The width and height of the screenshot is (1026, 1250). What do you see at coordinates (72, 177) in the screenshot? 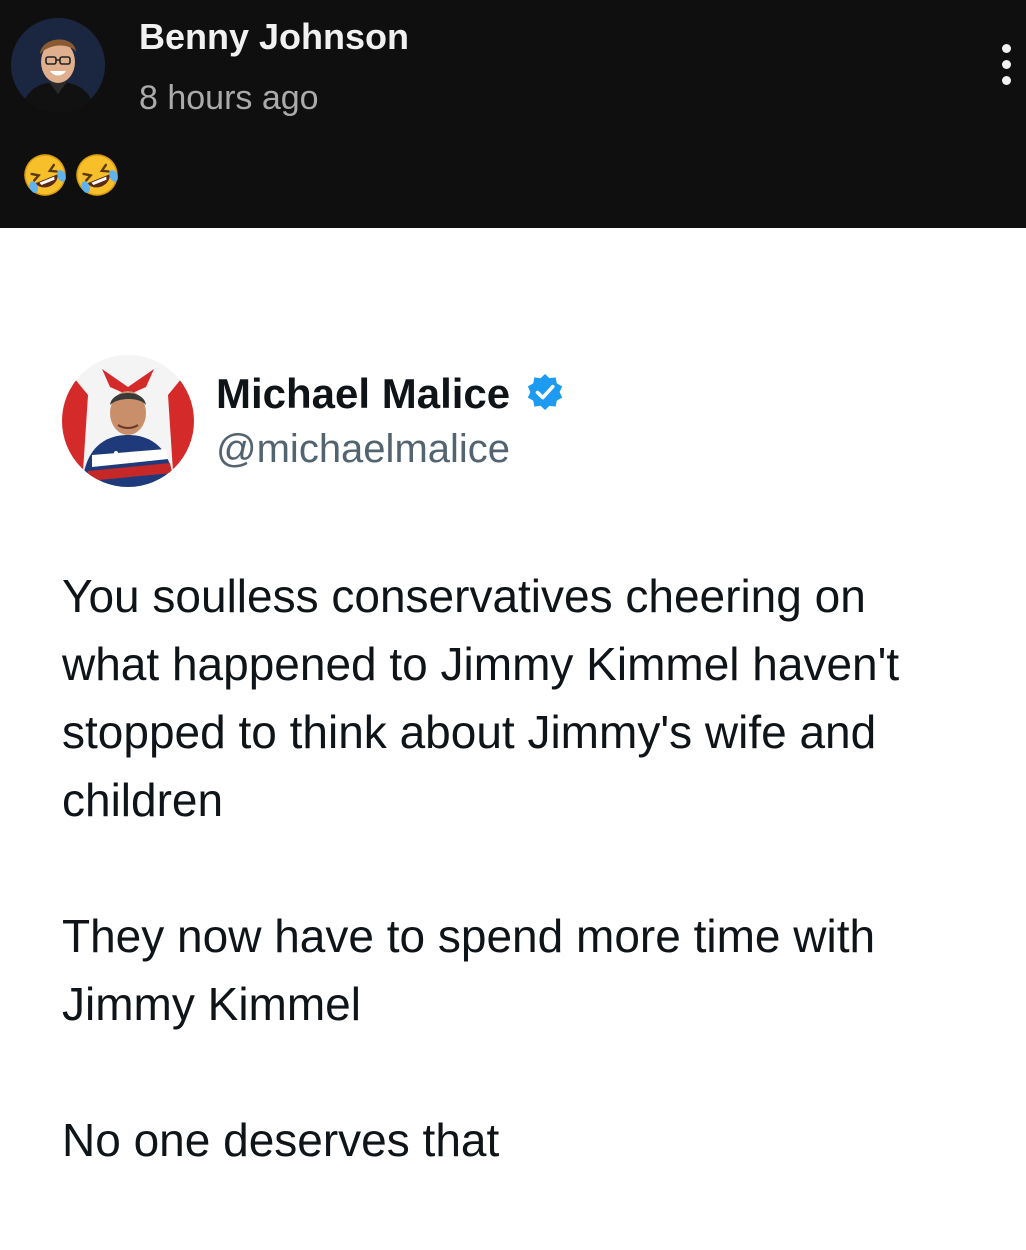
I see `post-caption` at bounding box center [72, 177].